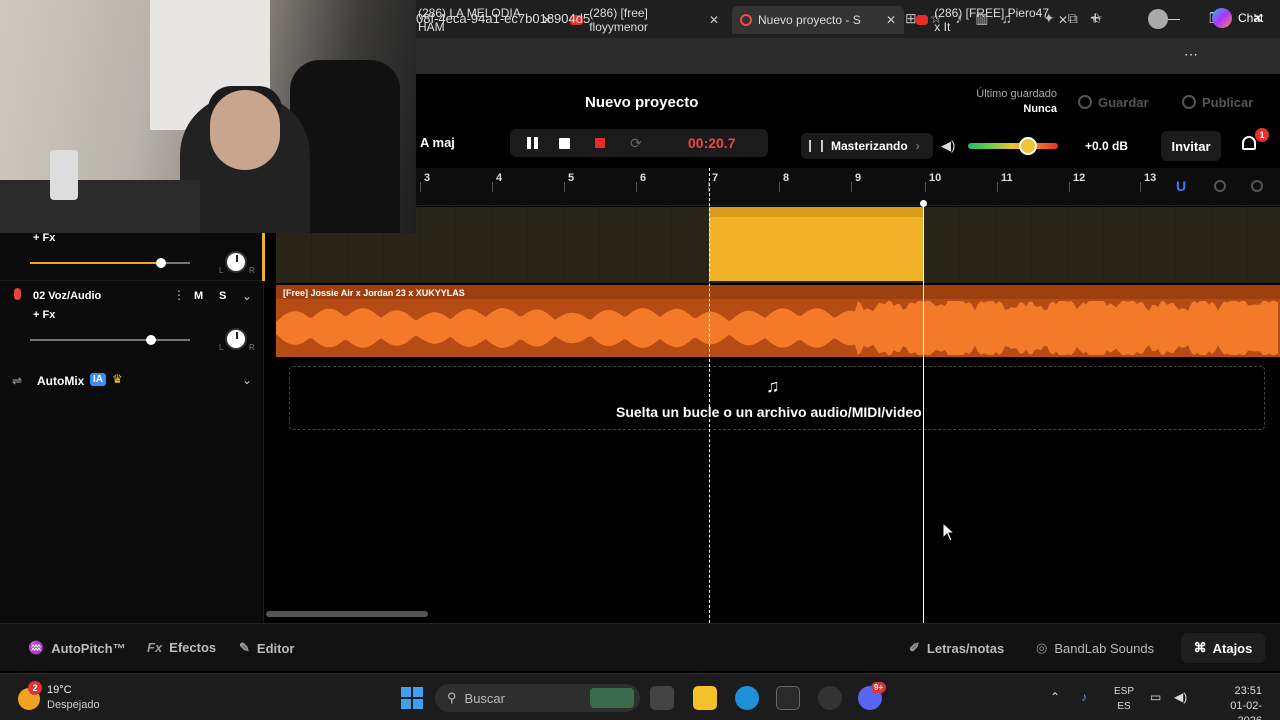 This screenshot has width=1280, height=720. What do you see at coordinates (911, 18) in the screenshot?
I see `app-available-icon: ⊞` at bounding box center [911, 18].